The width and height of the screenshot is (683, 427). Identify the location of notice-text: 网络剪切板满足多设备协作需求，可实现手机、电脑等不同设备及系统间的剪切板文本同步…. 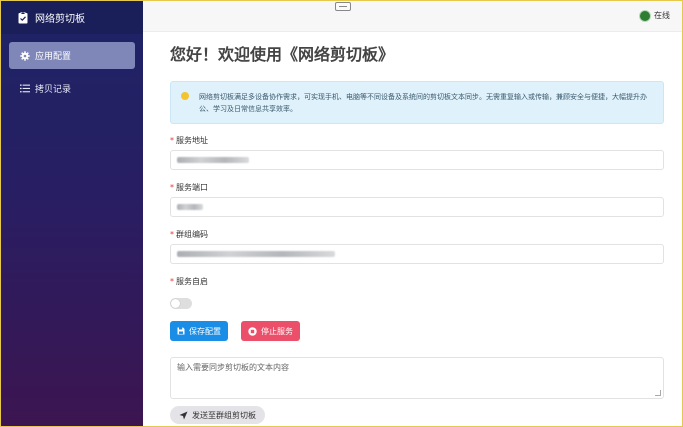
(423, 103).